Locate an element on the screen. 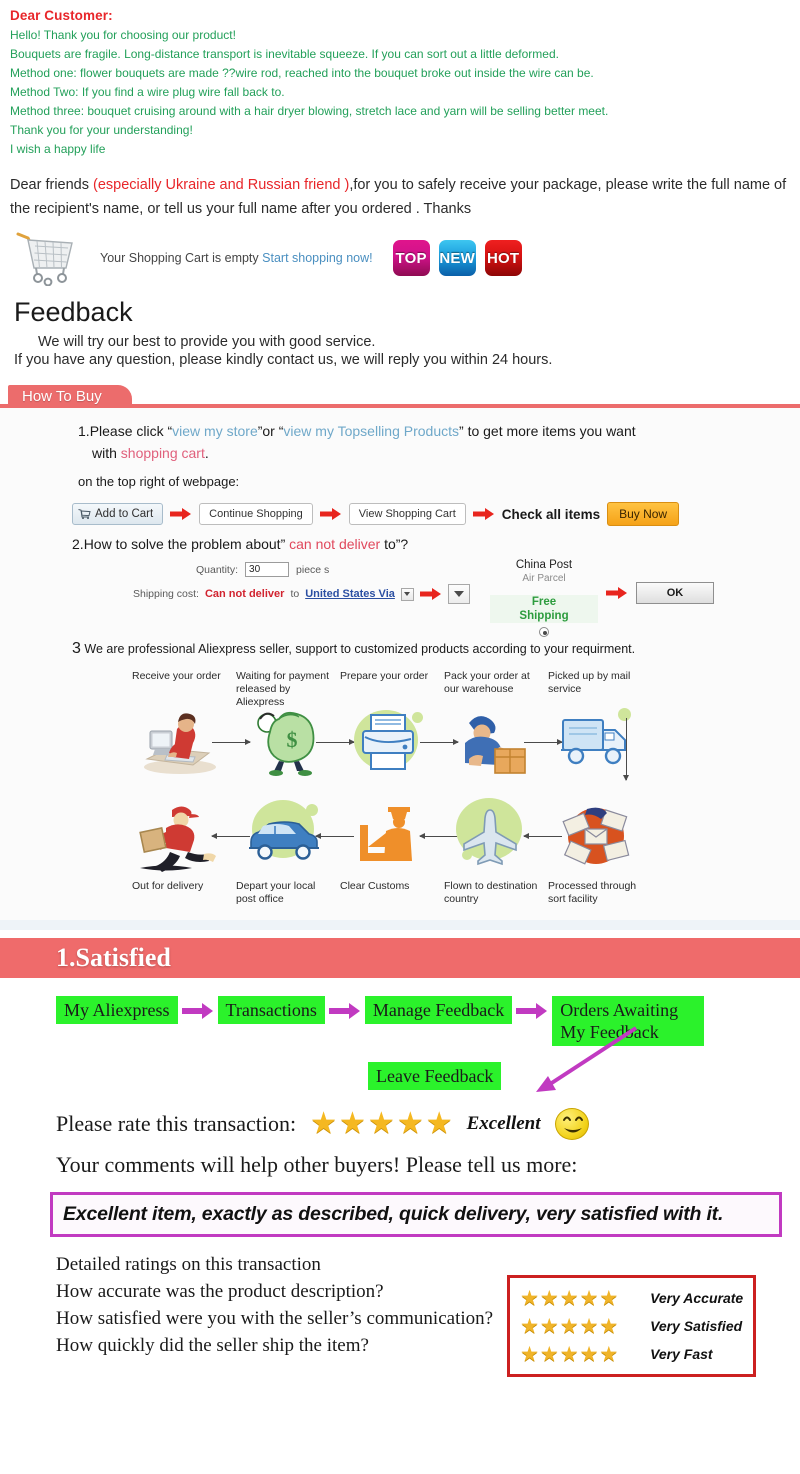  shipping-method-dropdown is located at coordinates (458, 594).